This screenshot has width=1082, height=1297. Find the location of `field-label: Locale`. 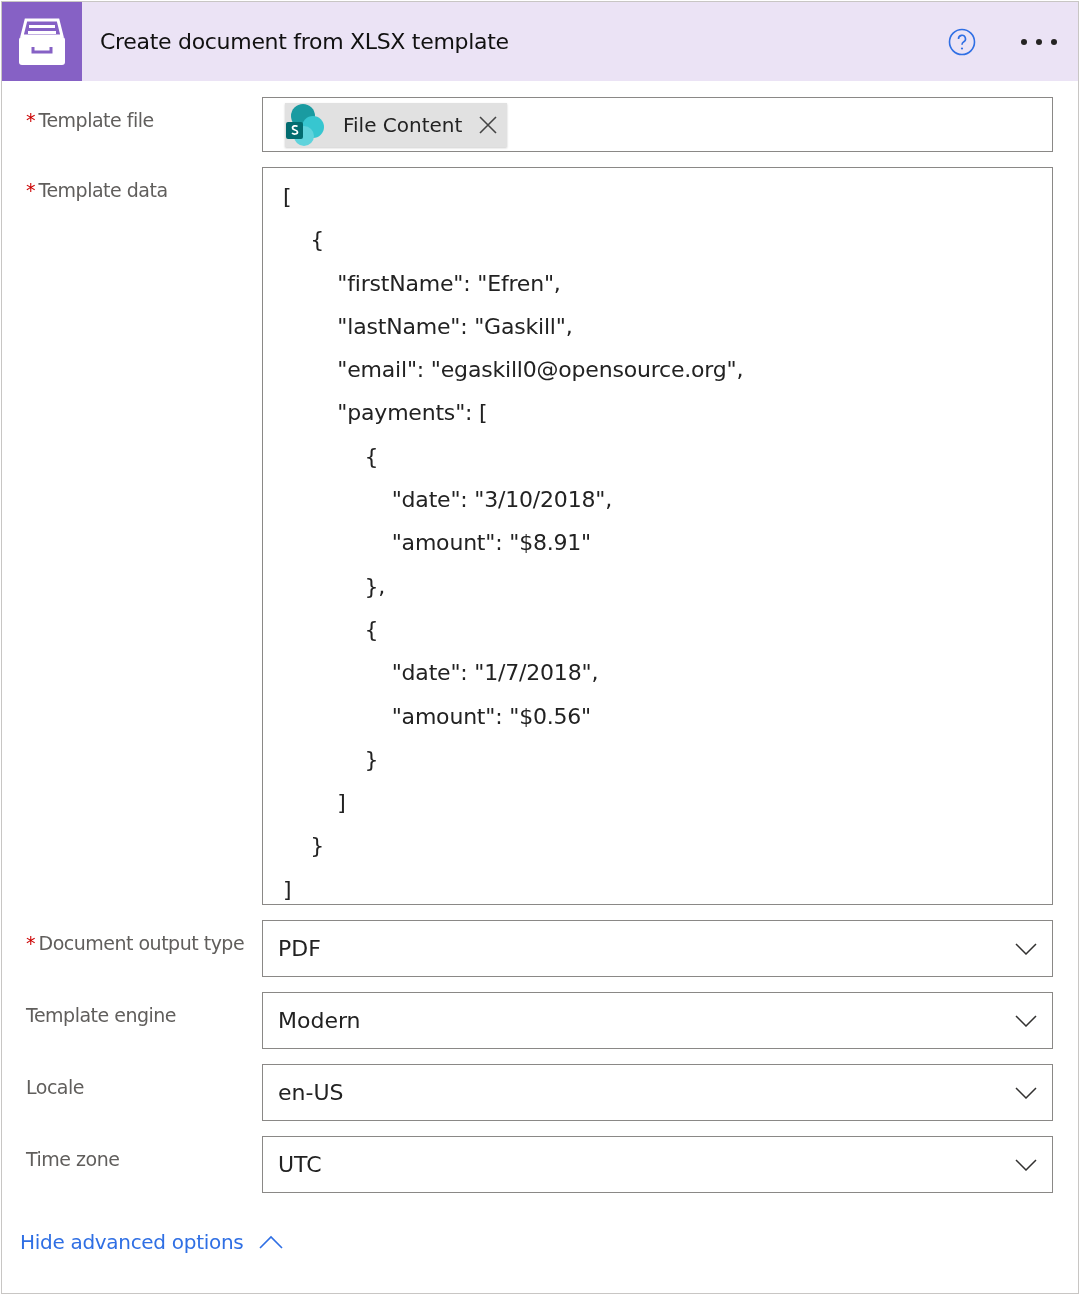

field-label: Locale is located at coordinates (55, 1087).